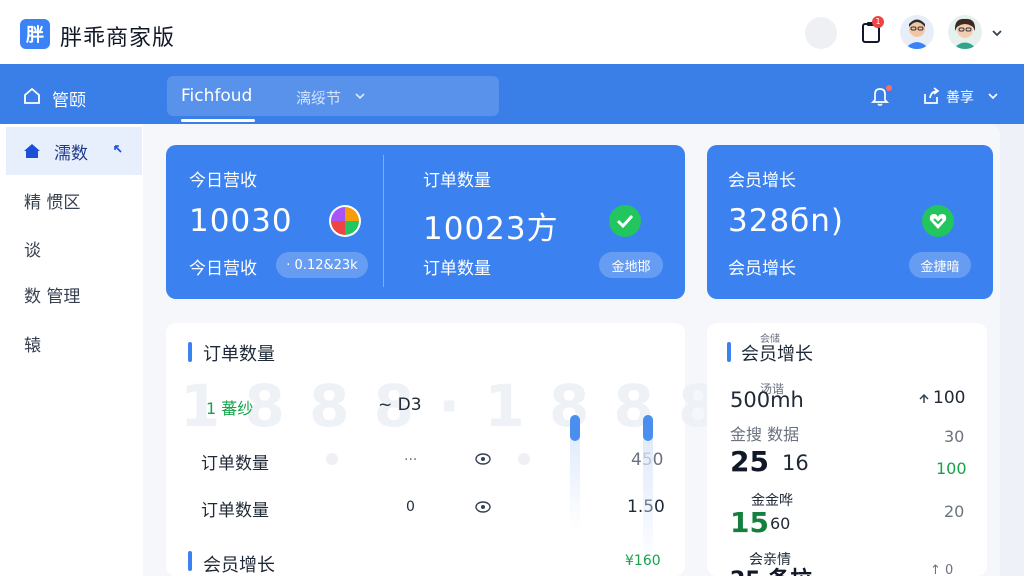 This screenshot has height=576, width=1024. I want to click on orders-top-mid: ~ D3, so click(400, 405).